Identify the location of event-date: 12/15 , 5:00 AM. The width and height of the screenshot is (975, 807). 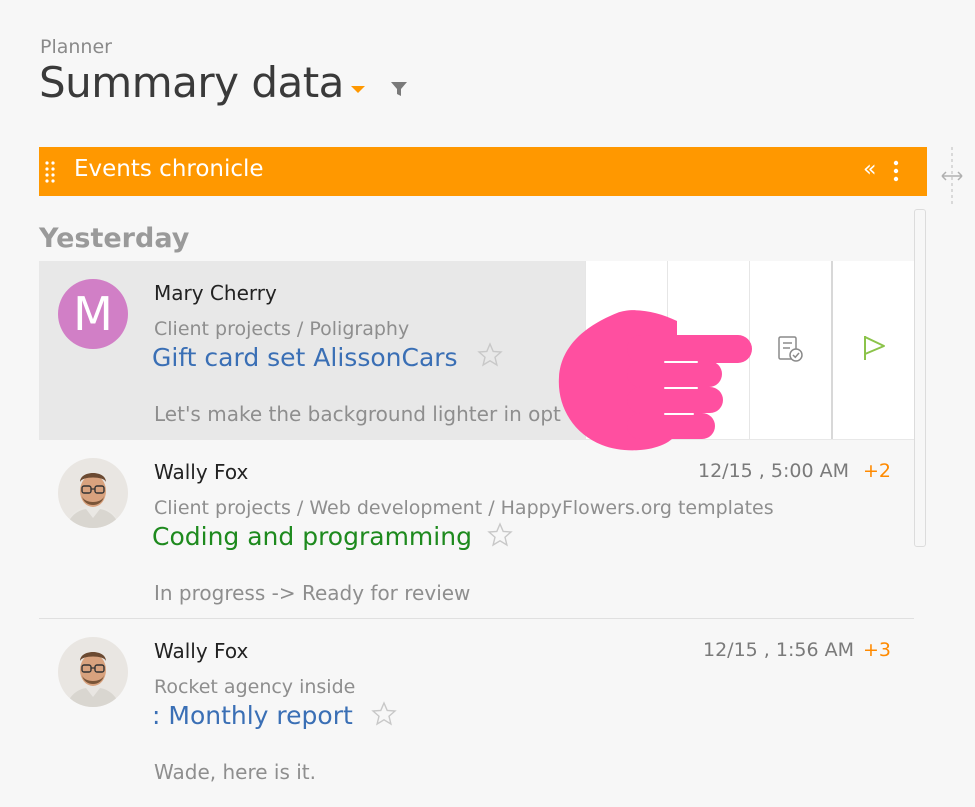
(773, 471).